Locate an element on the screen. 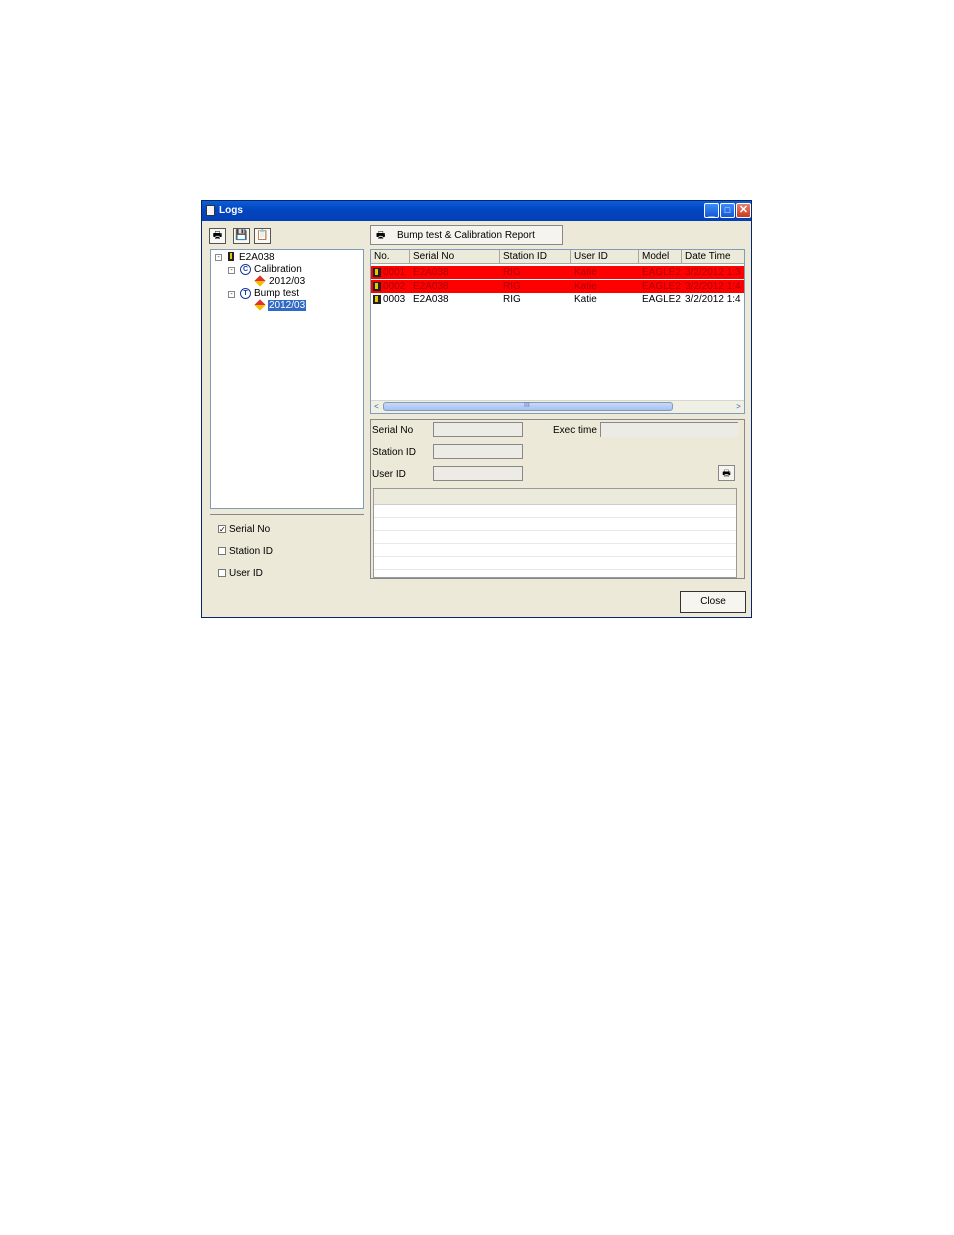 The image size is (954, 1235). print-button: 🖶 is located at coordinates (217, 236).